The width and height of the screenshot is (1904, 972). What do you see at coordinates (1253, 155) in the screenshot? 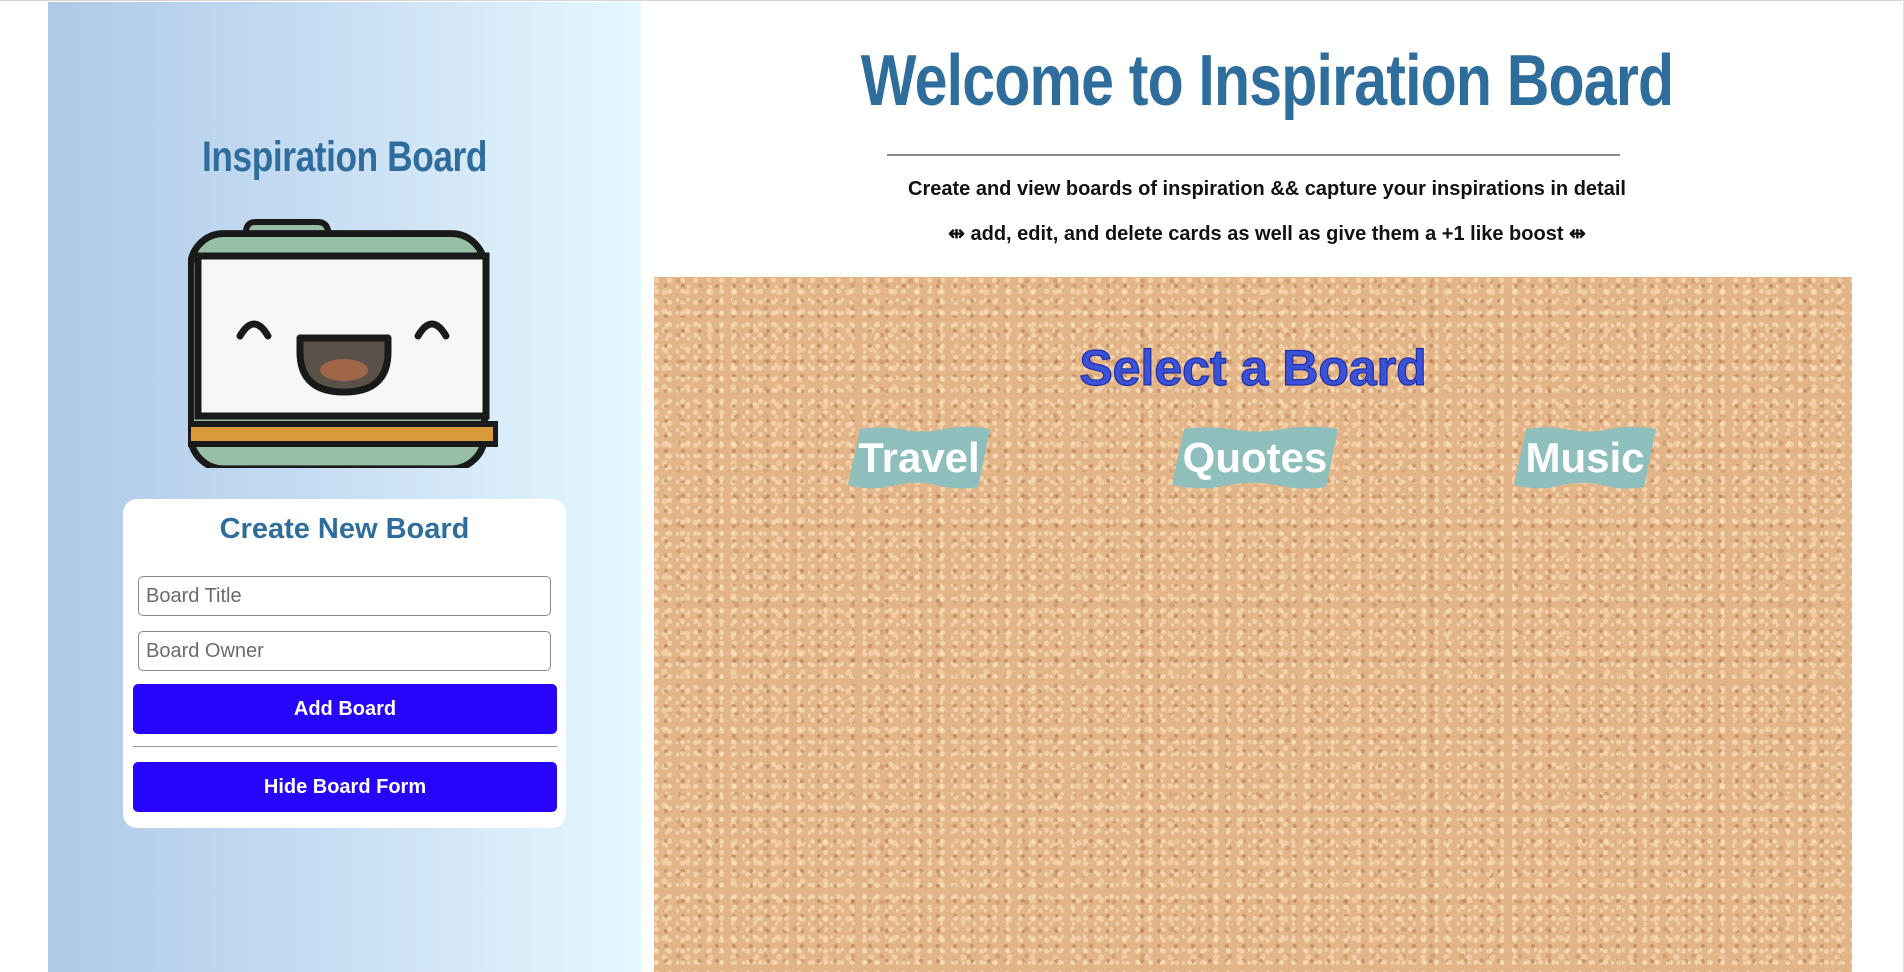
I see `title-divider` at bounding box center [1253, 155].